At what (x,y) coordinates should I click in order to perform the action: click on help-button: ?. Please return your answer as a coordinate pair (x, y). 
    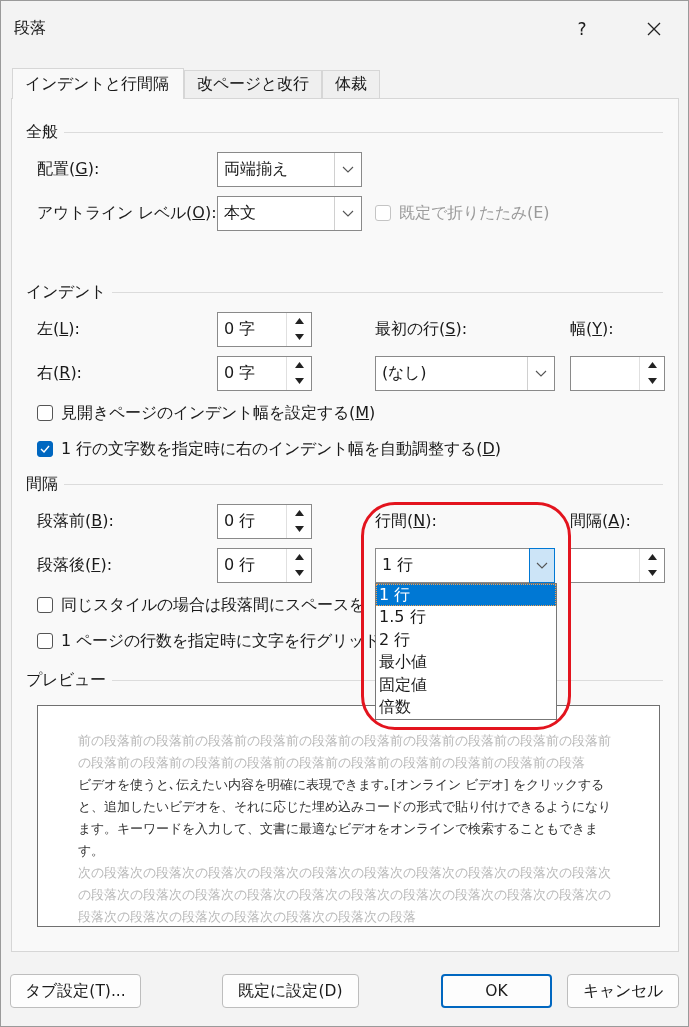
    Looking at the image, I should click on (582, 28).